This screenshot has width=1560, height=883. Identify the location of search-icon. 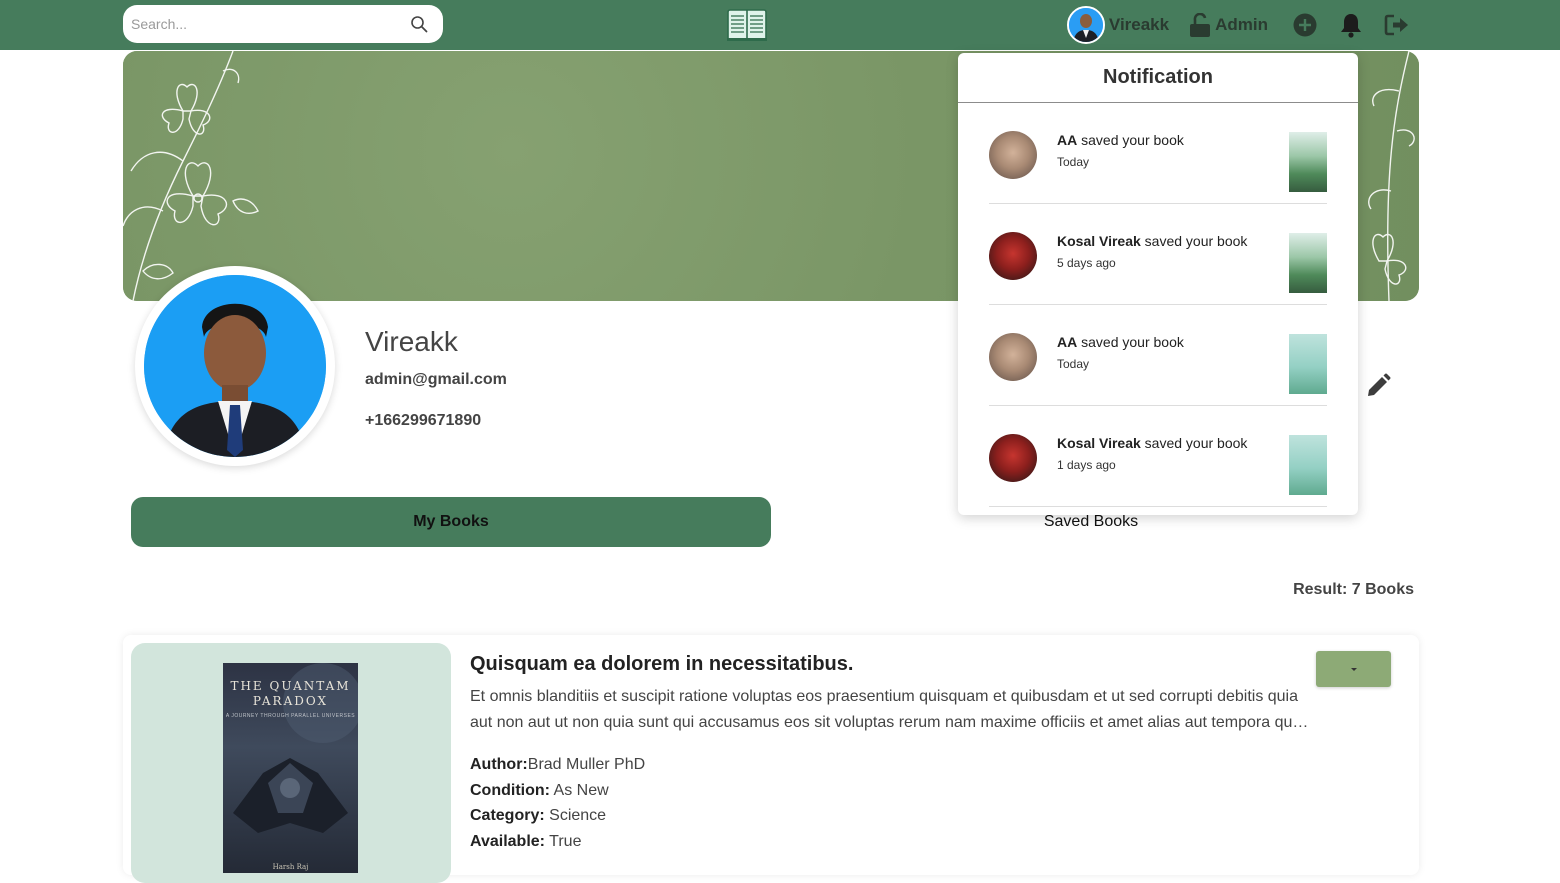
(419, 24).